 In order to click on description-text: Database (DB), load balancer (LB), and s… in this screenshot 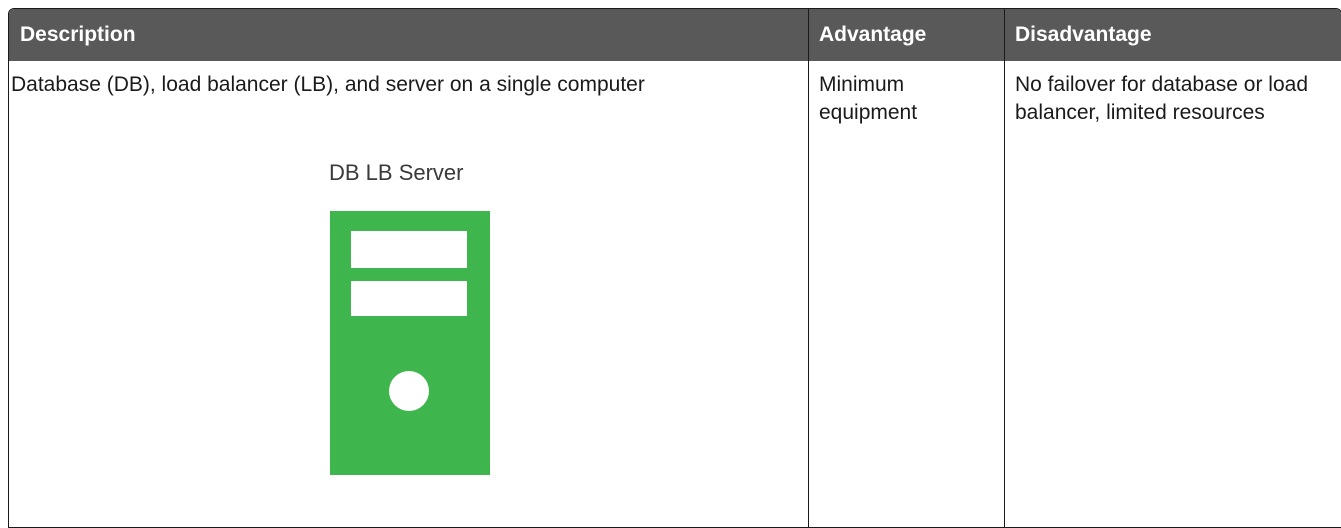, I will do `click(328, 84)`.